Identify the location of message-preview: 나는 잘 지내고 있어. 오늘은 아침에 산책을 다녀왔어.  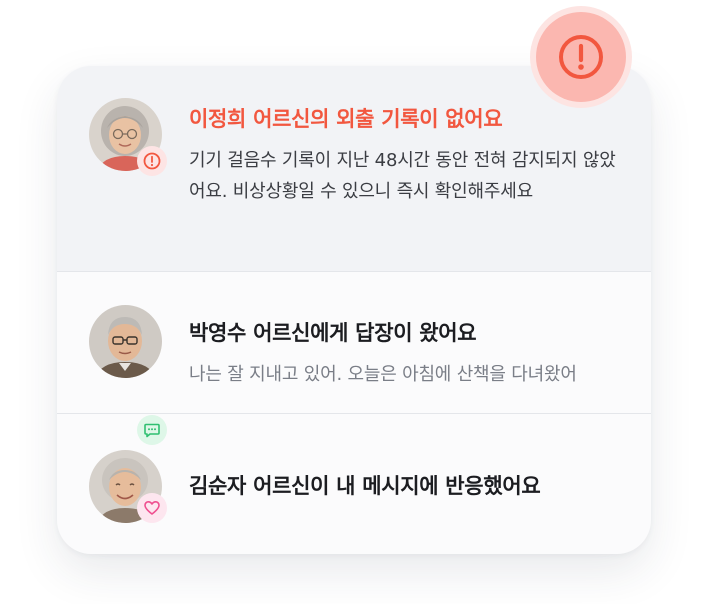
(383, 374).